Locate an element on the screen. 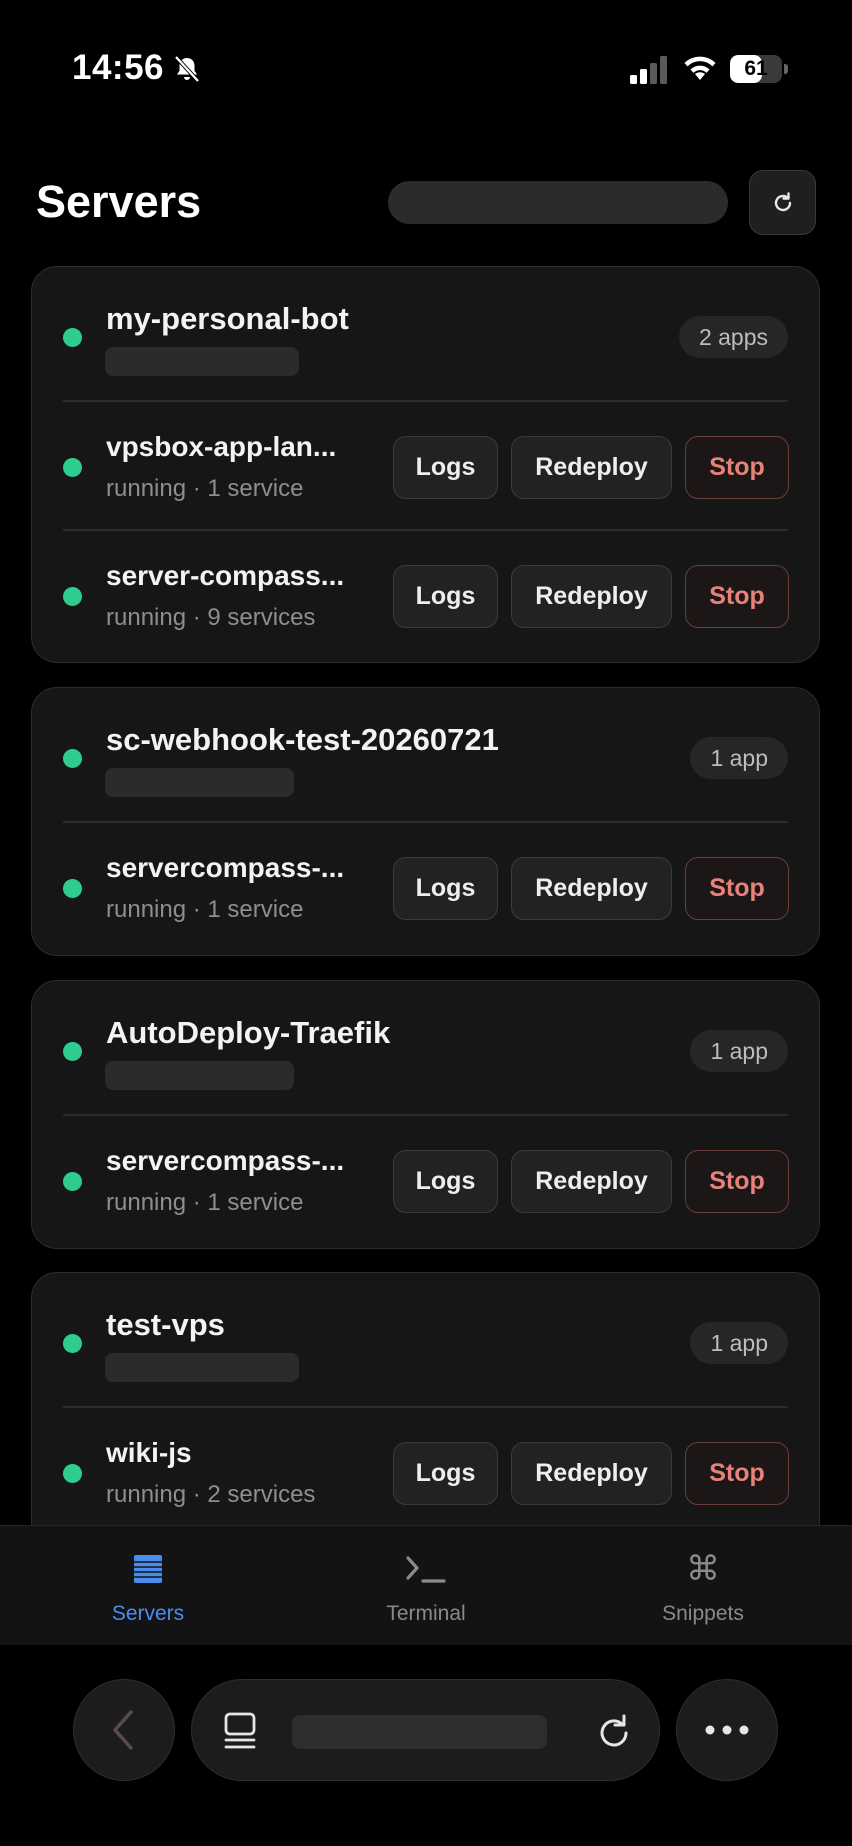 The height and width of the screenshot is (1846, 852). server-name: sc-webhook-test-20260721 is located at coordinates (302, 739).